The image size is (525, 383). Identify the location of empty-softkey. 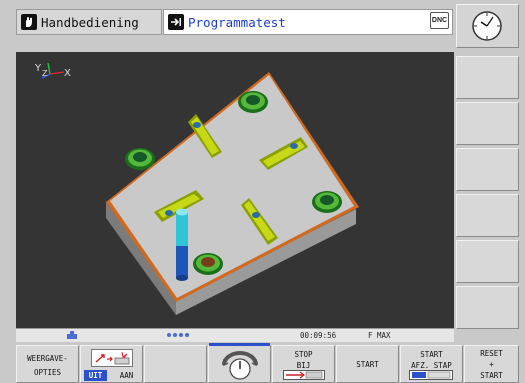
(175, 364).